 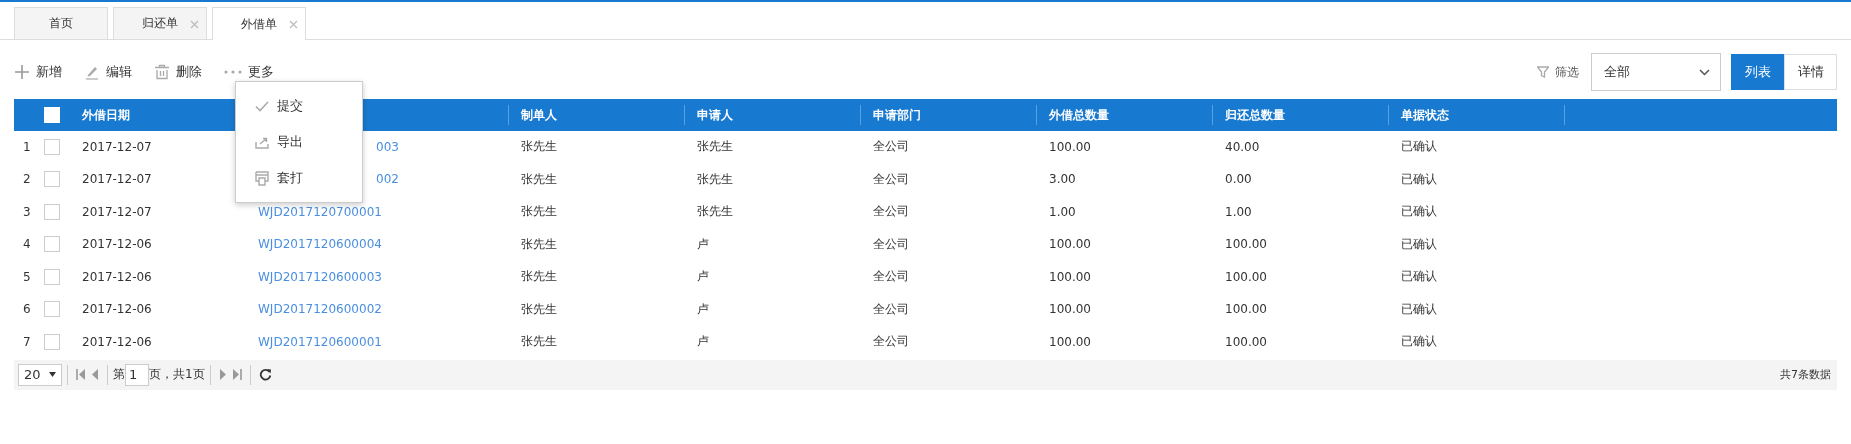 What do you see at coordinates (1757, 72) in the screenshot?
I see `view-toggle-button: 列表` at bounding box center [1757, 72].